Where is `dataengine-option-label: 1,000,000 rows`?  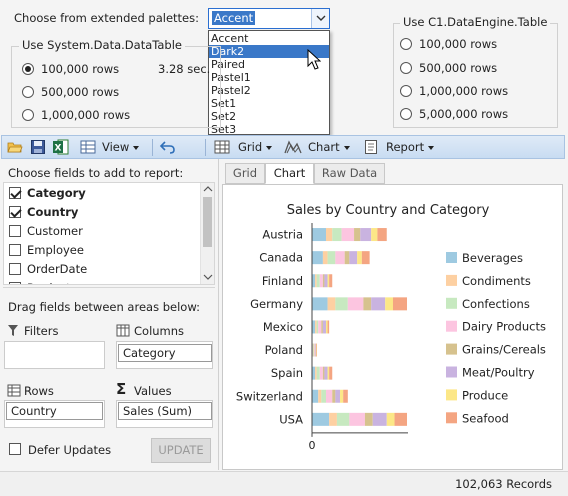 dataengine-option-label: 1,000,000 rows is located at coordinates (464, 91).